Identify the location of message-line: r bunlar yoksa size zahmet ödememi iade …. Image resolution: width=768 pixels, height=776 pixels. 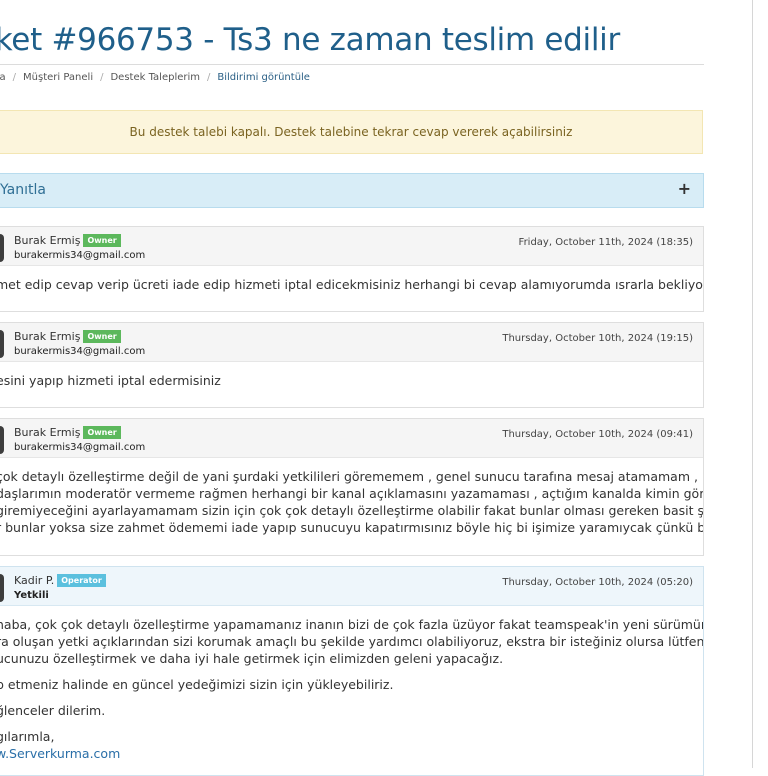
(351, 527).